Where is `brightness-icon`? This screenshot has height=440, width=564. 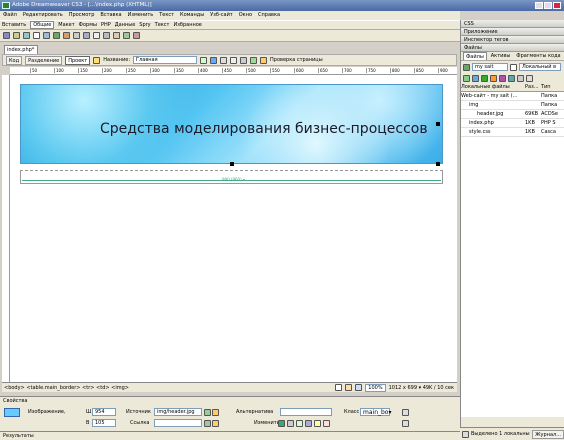 brightness-icon is located at coordinates (317, 423).